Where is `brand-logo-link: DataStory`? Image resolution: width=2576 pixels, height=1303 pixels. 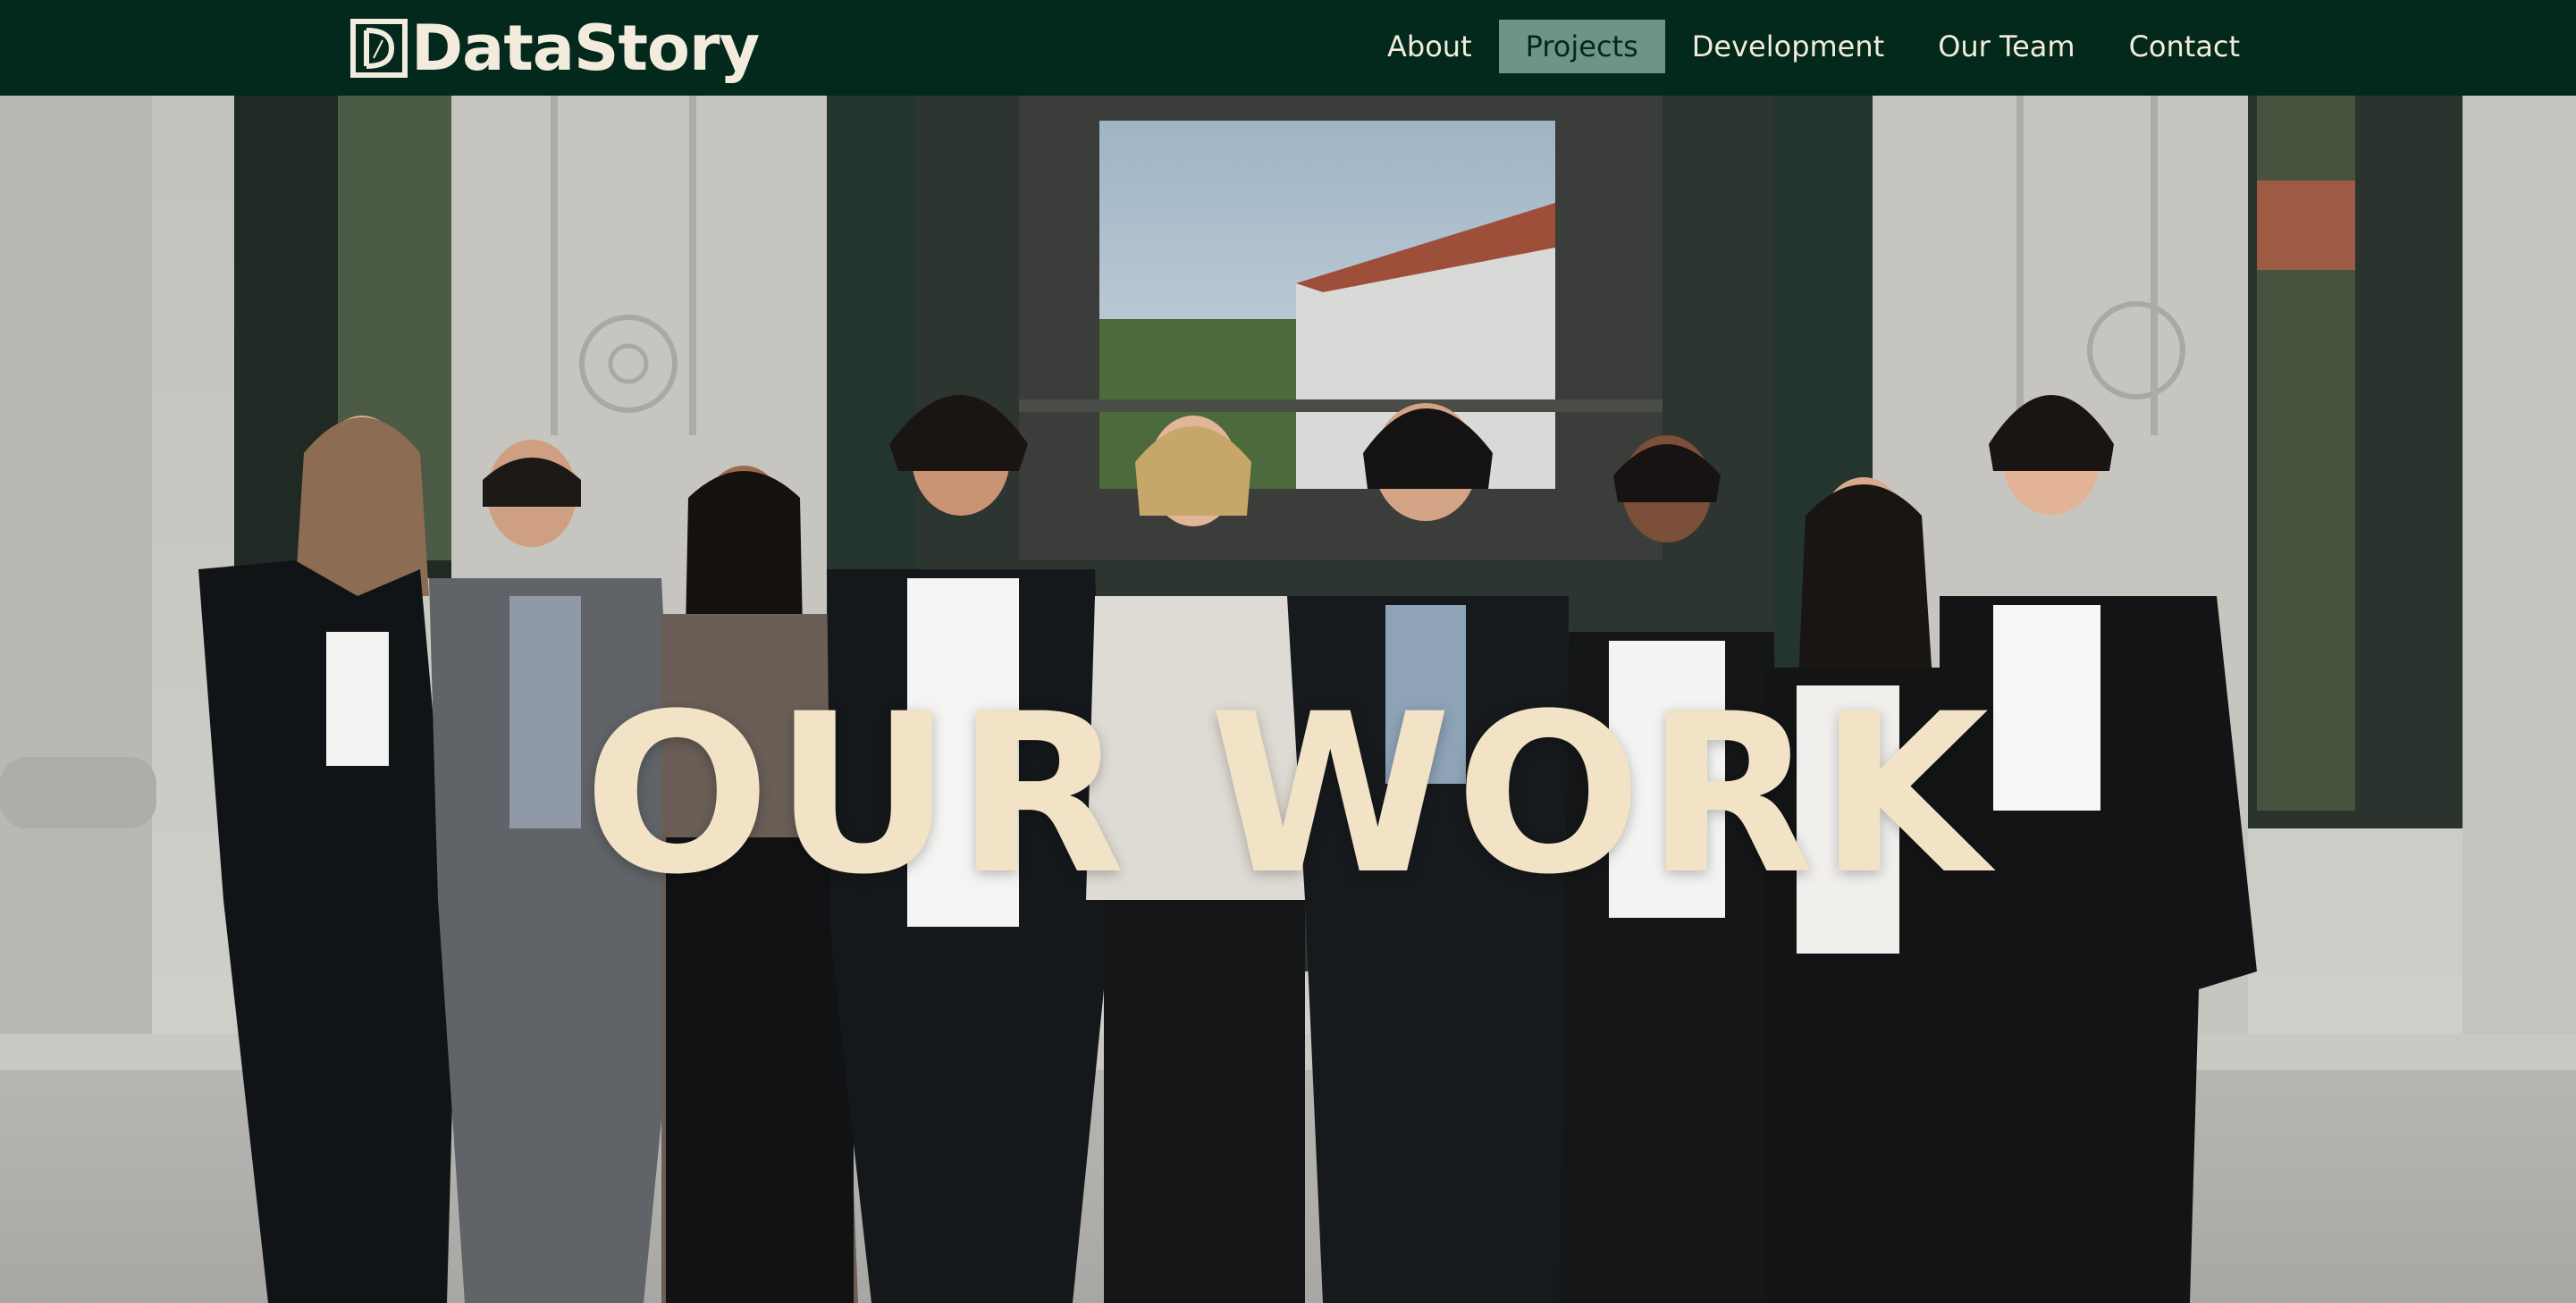
brand-logo-link: DataStory is located at coordinates (555, 49).